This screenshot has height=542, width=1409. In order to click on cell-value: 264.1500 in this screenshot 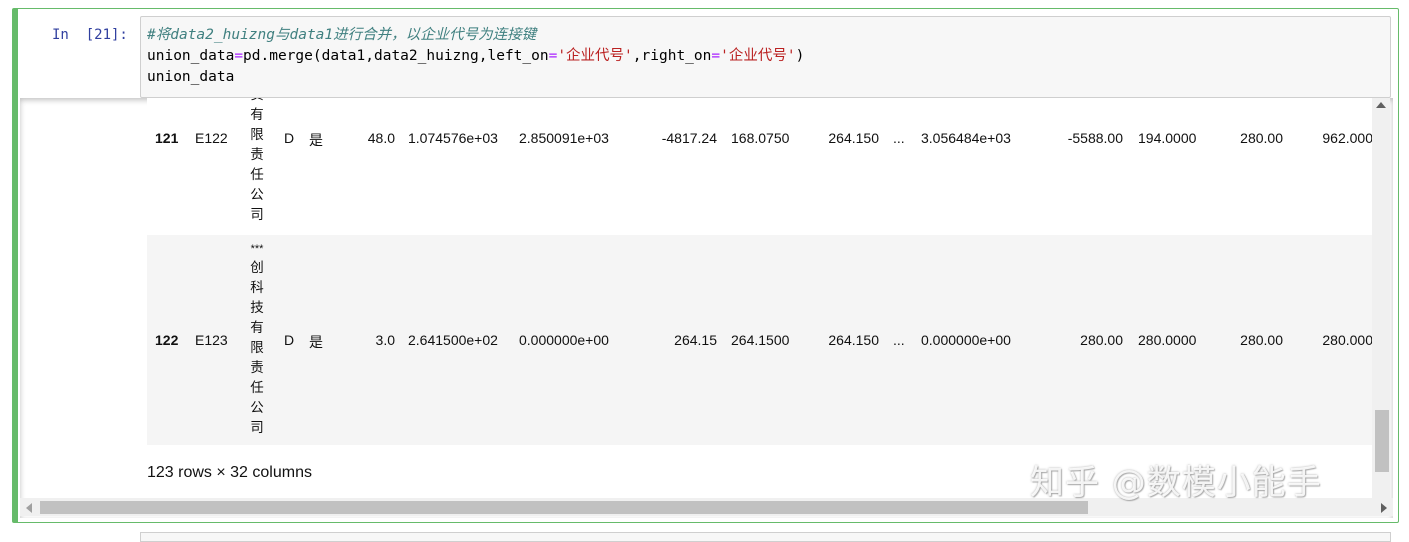, I will do `click(760, 340)`.